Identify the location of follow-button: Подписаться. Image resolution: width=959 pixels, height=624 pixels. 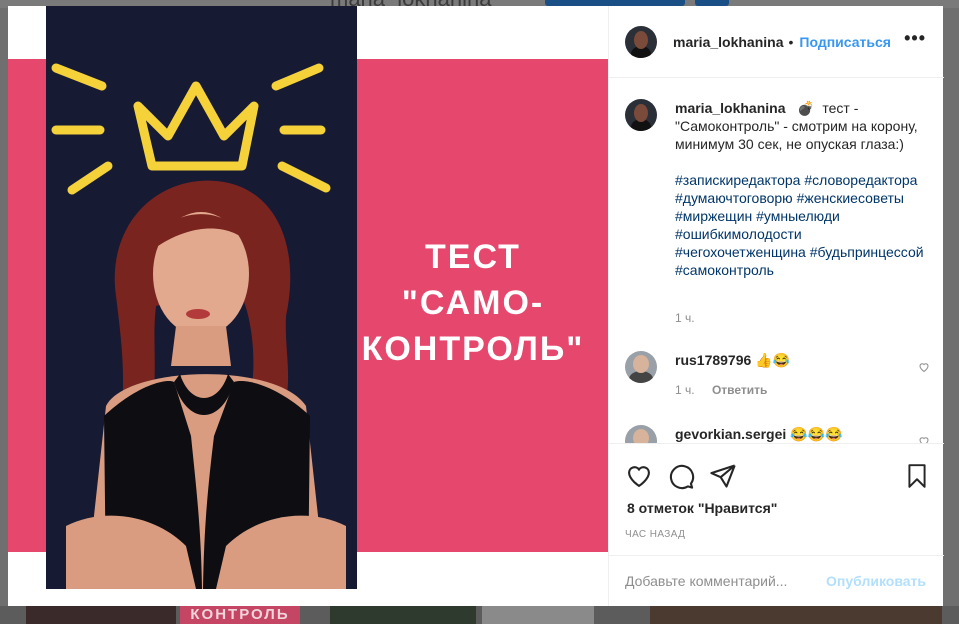
(845, 42).